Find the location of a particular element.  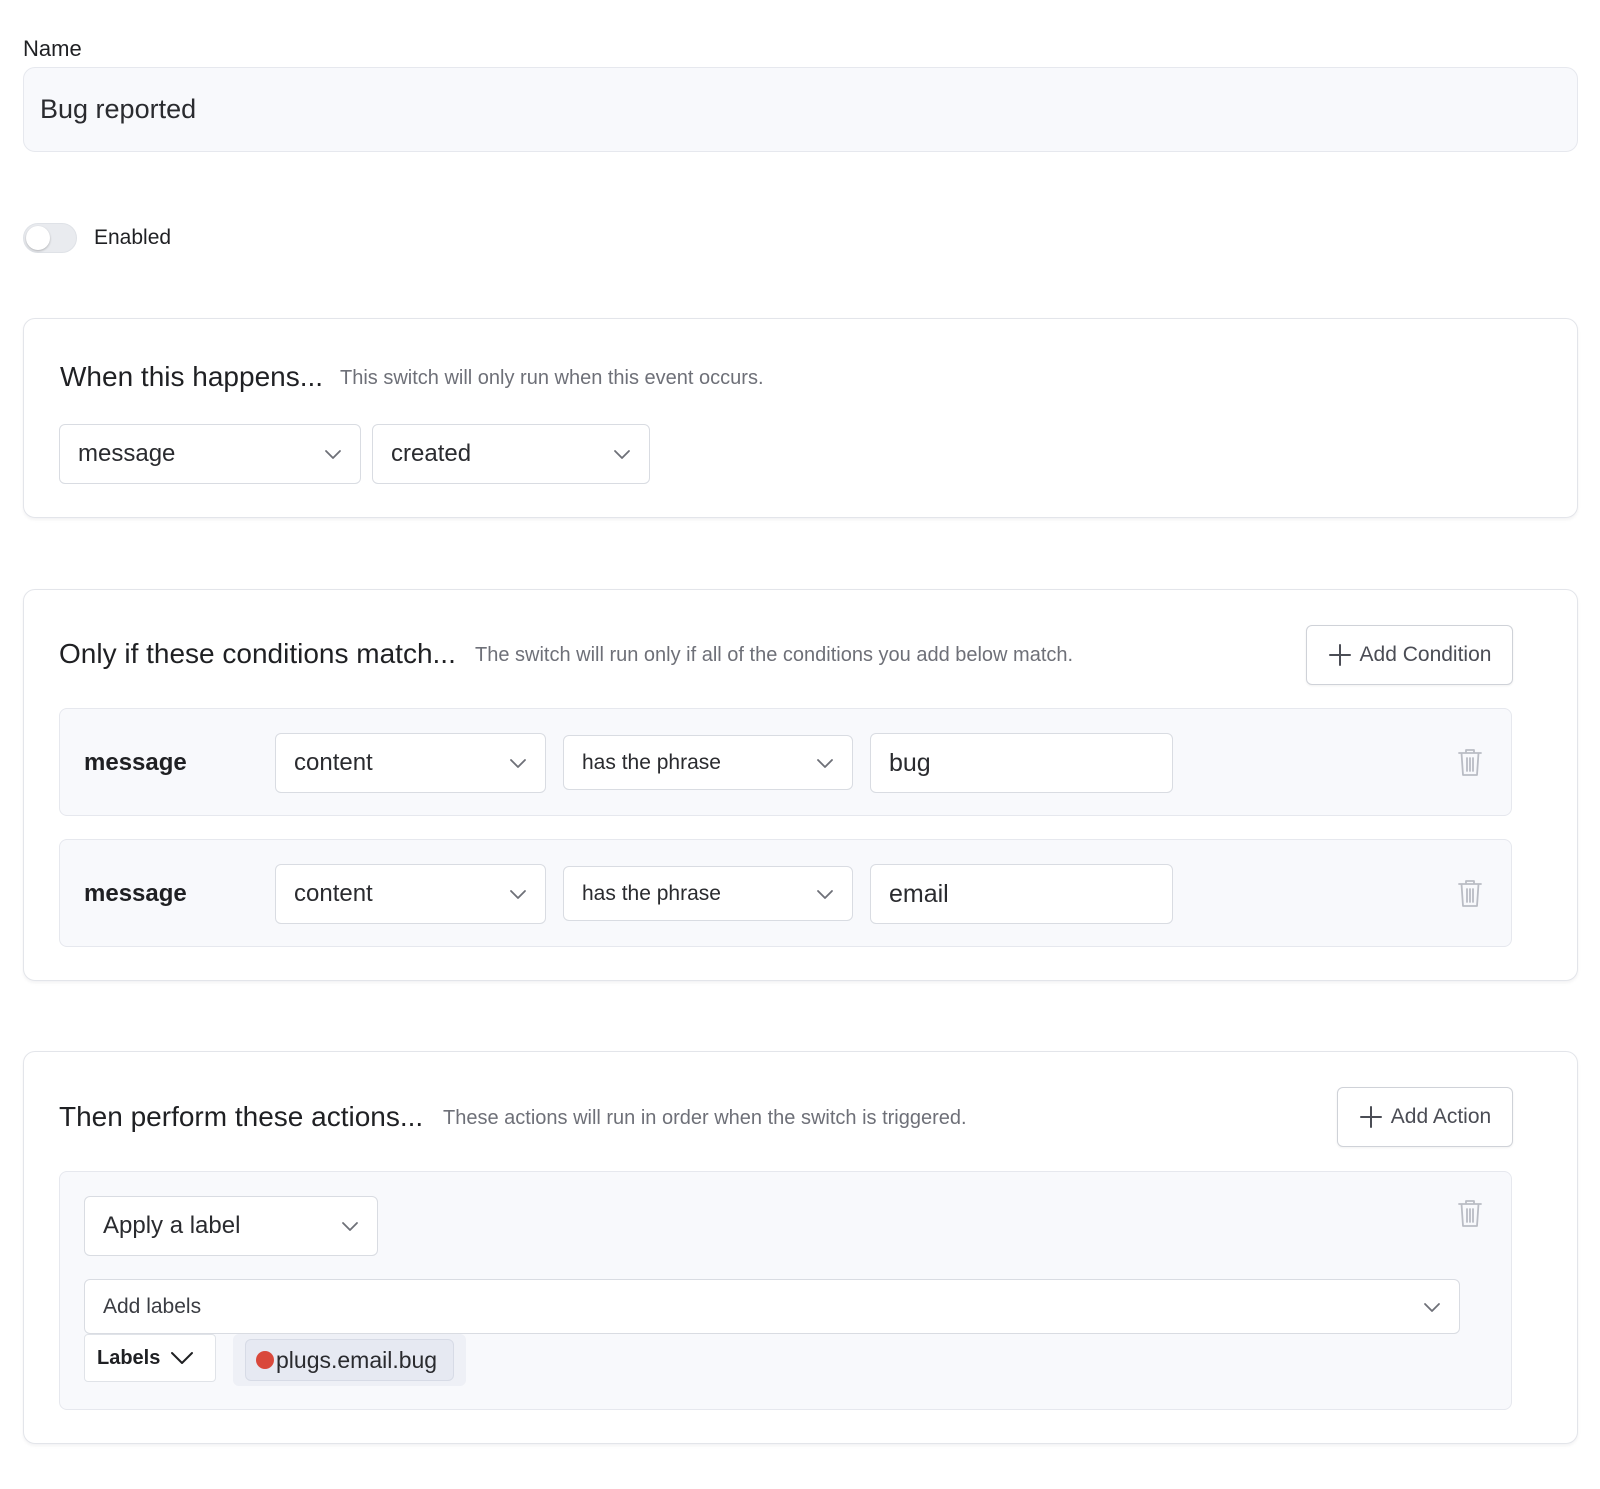

labels-dropdown-button: Labels is located at coordinates (150, 1358).